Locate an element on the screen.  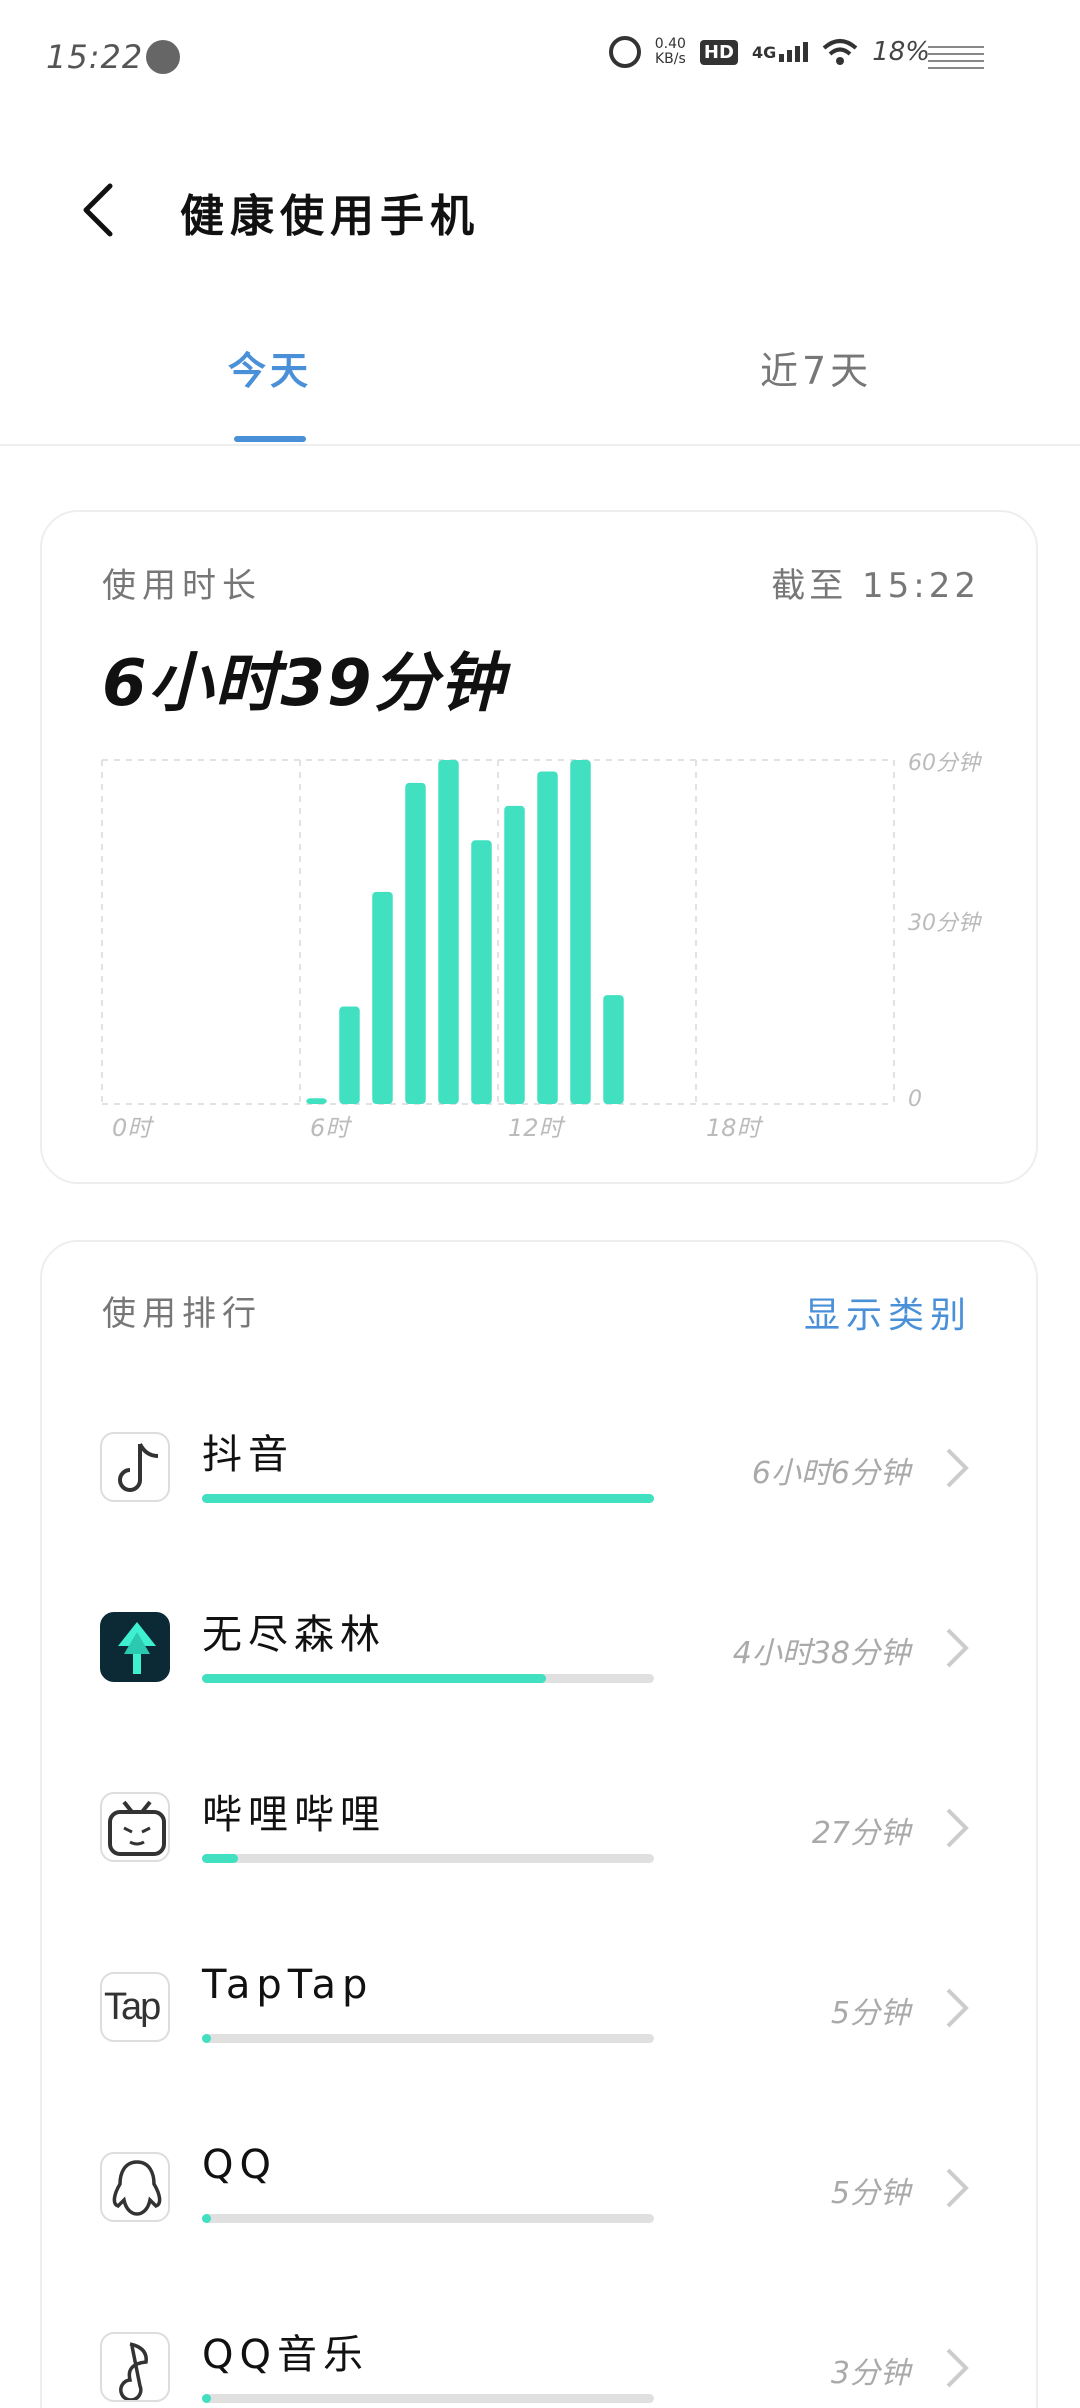
app-name: QQ音乐 is located at coordinates (285, 2355).